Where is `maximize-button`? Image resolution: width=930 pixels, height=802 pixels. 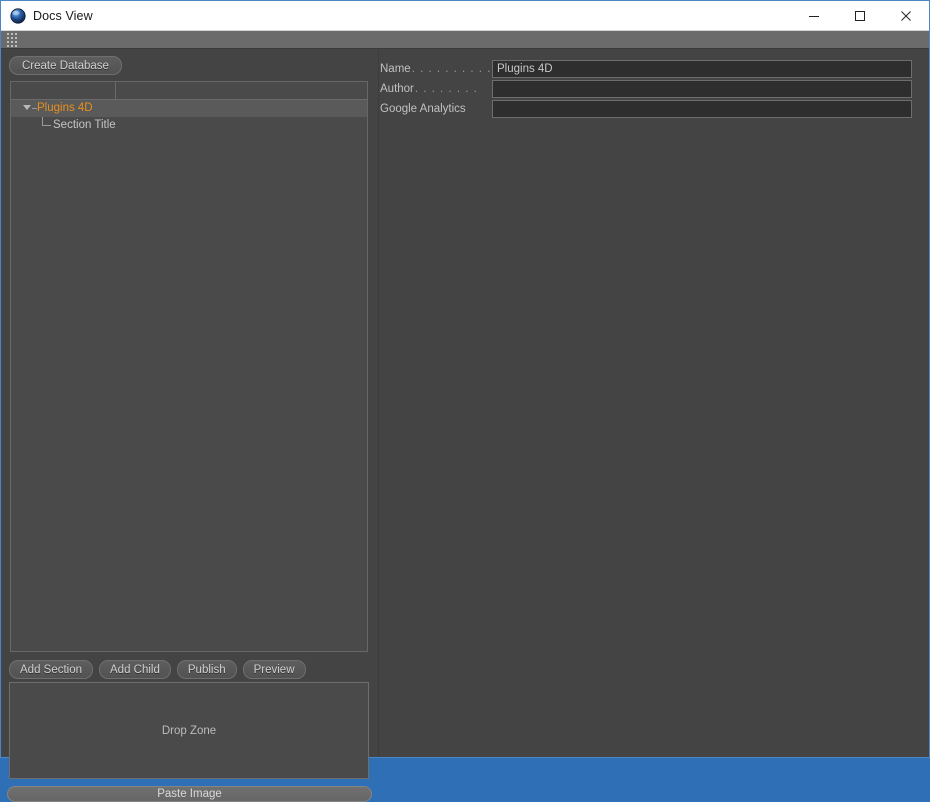 maximize-button is located at coordinates (860, 16).